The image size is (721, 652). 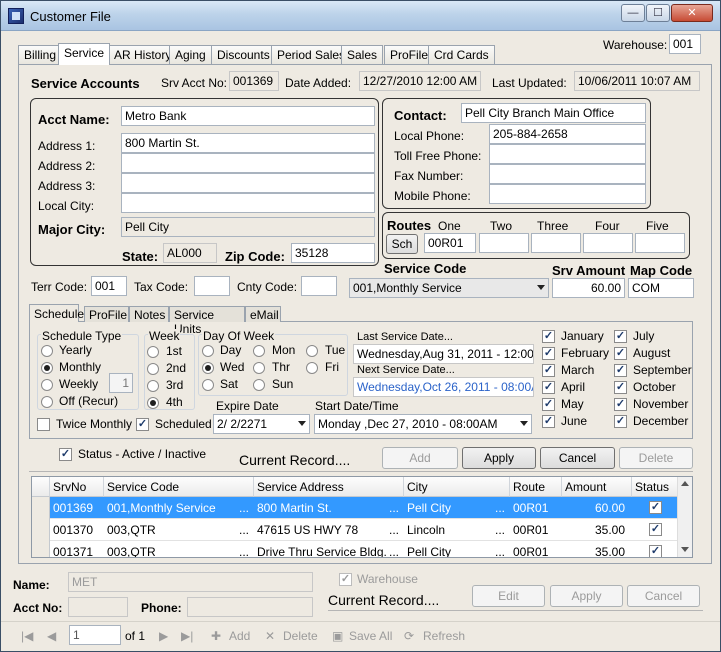 I want to click on move-first-icon: |◀, so click(x=27, y=636).